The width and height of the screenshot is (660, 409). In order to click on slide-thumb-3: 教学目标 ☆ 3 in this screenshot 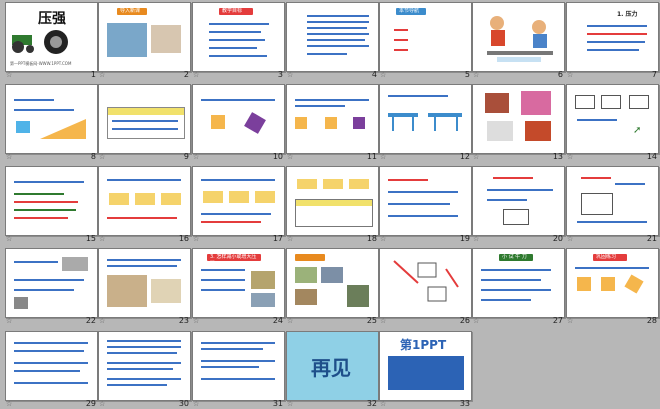, I will do `click(239, 40)`.